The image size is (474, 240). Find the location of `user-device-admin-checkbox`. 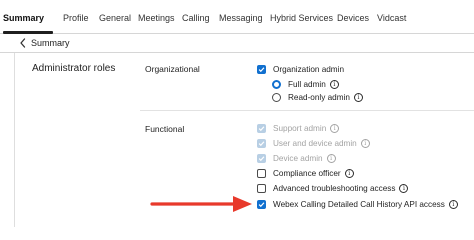

user-device-admin-checkbox is located at coordinates (261, 143).